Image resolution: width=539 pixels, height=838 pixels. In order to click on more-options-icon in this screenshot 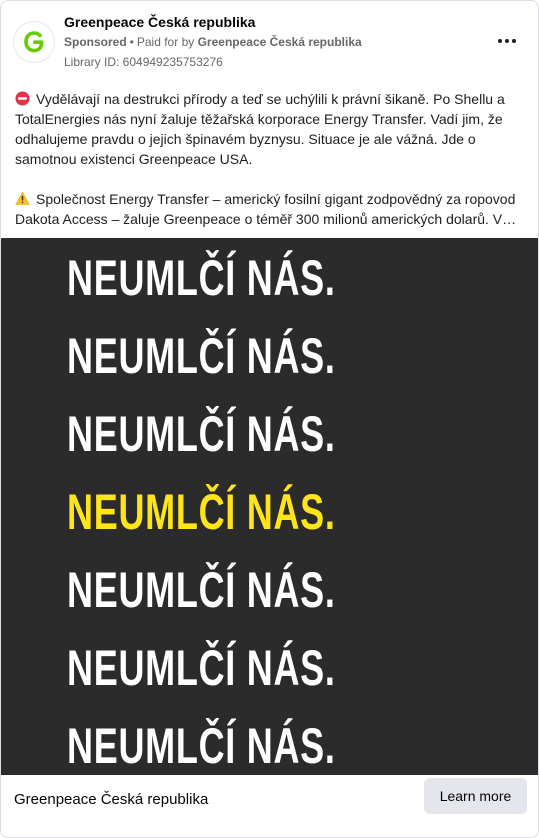, I will do `click(507, 41)`.